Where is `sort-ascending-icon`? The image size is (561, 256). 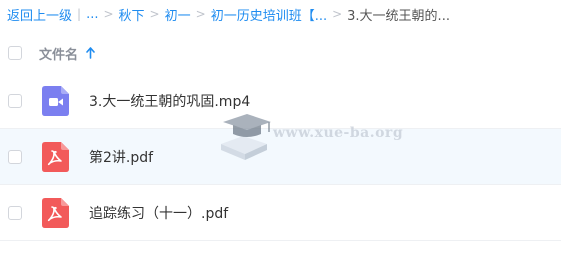
sort-ascending-icon is located at coordinates (90, 53).